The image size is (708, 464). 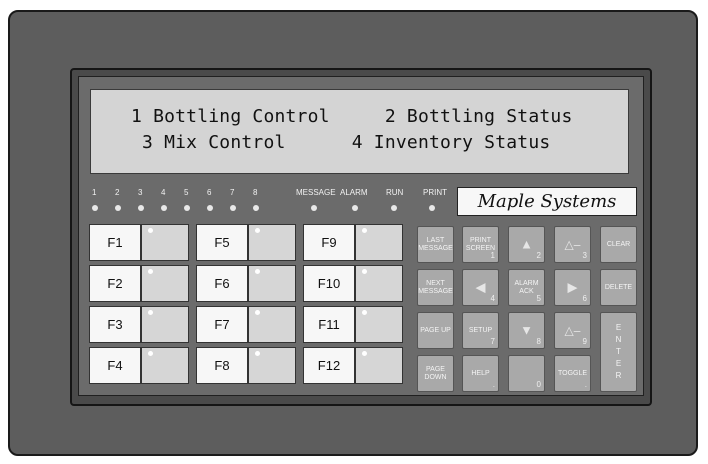 I want to click on down-arrow-key: ▼ 8, so click(x=526, y=330).